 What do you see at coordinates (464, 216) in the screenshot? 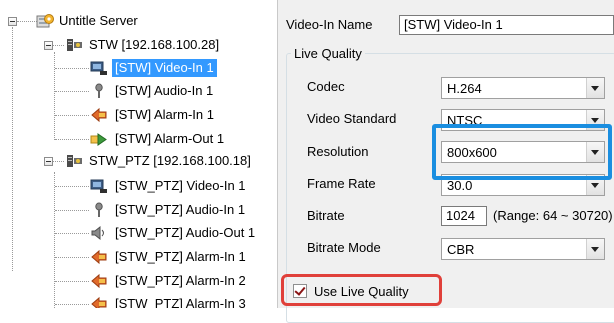
I see `bitrate-field: 1024` at bounding box center [464, 216].